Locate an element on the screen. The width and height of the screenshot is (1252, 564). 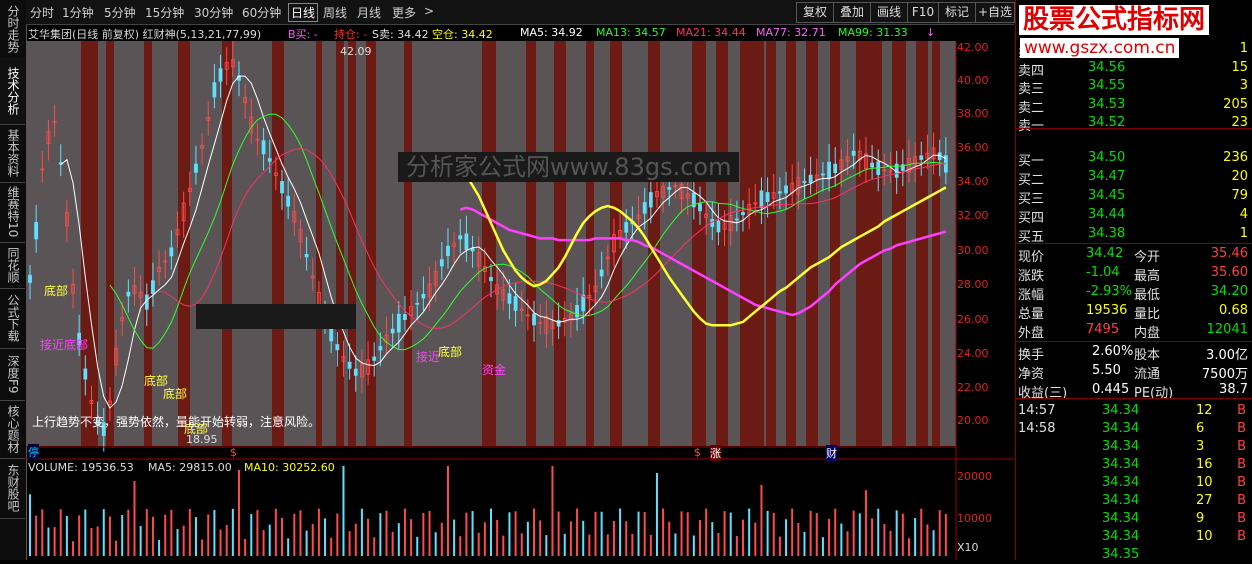
buy-level: 买五 34.38 1 is located at coordinates (1134, 235).